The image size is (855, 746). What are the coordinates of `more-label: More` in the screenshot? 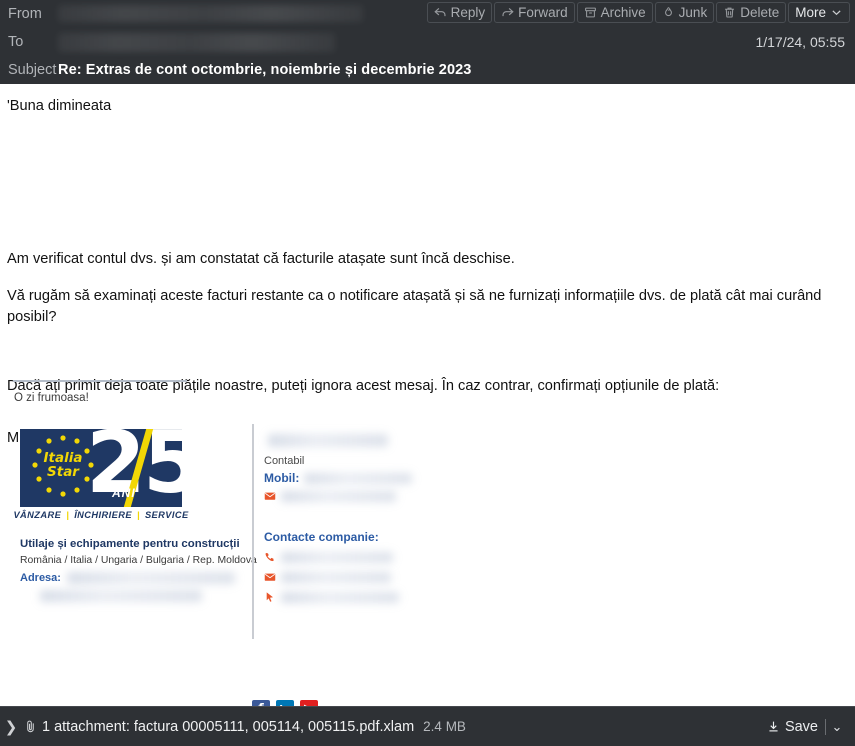 It's located at (810, 12).